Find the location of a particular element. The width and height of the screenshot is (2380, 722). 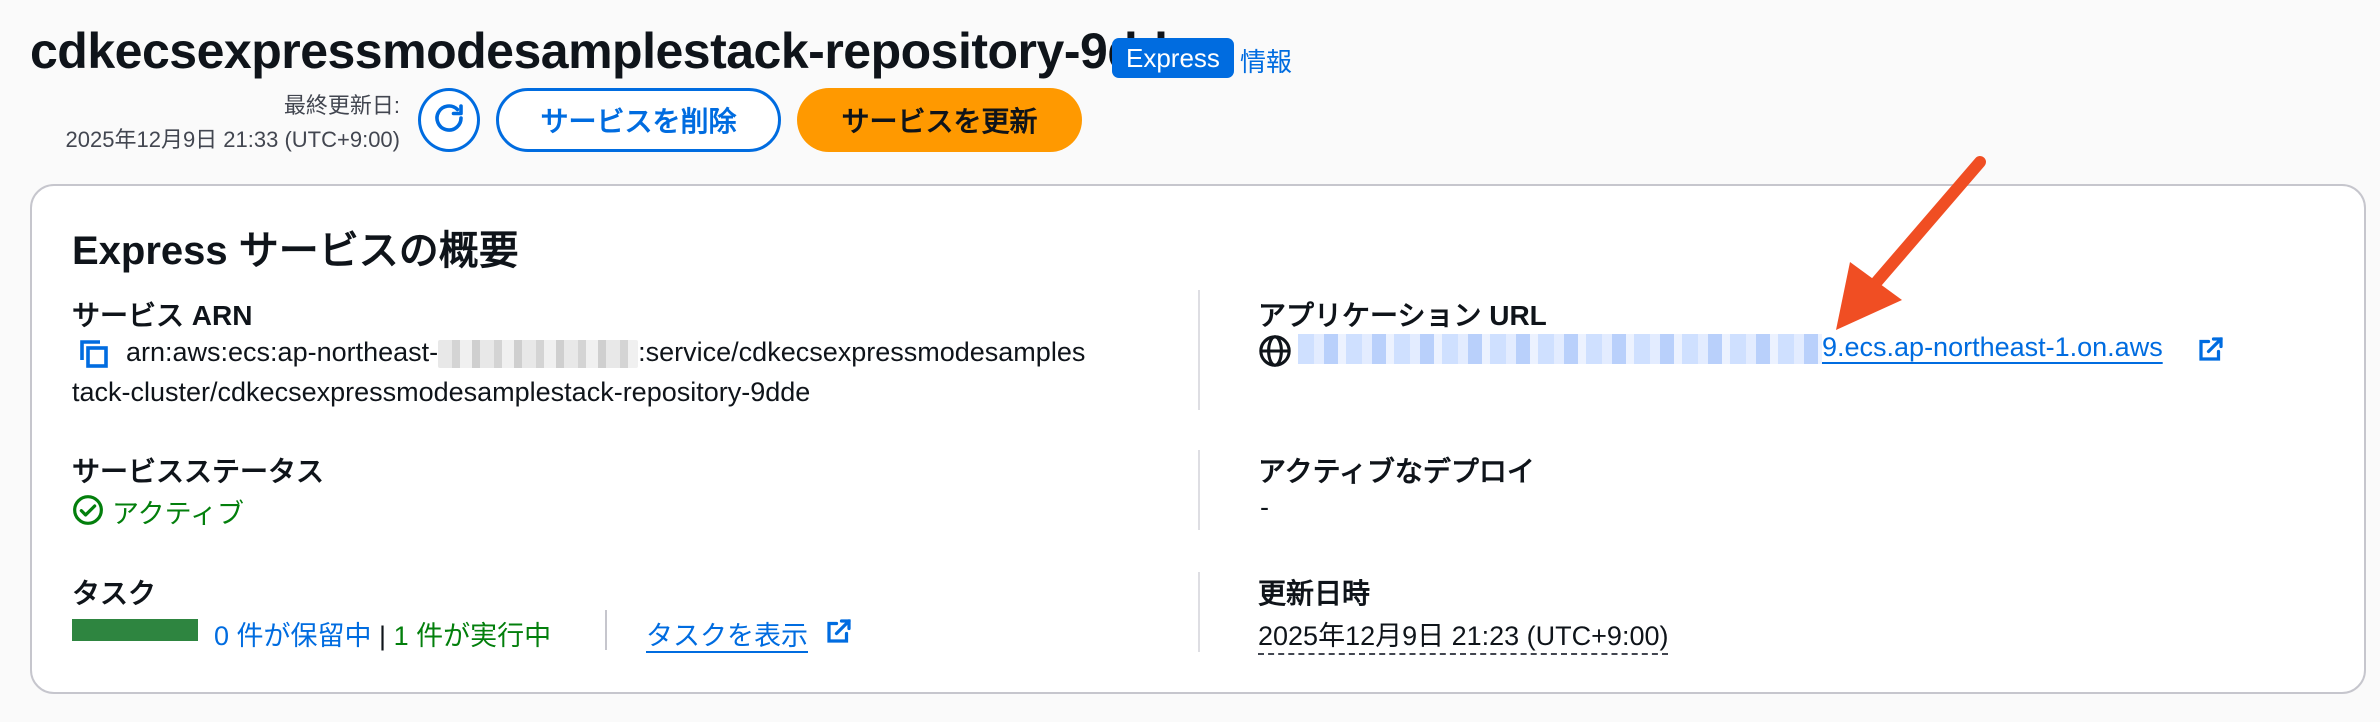

refresh-button is located at coordinates (449, 120).